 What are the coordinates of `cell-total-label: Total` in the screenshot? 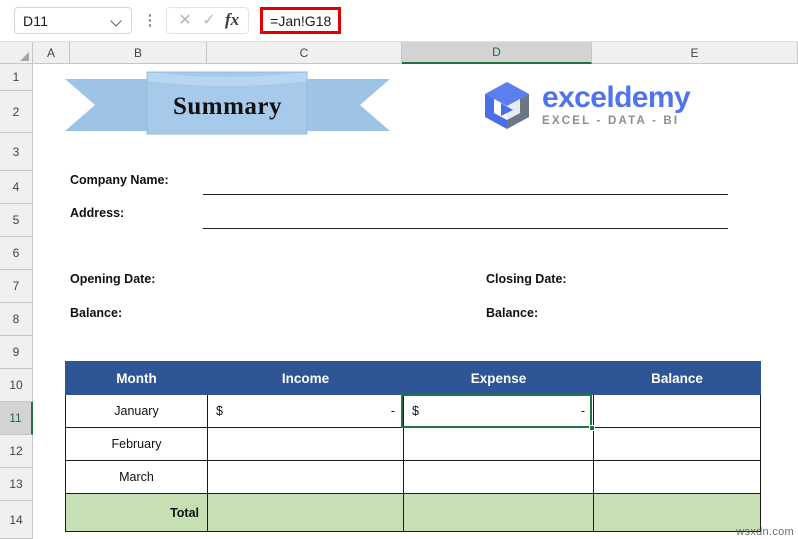 It's located at (136, 512).